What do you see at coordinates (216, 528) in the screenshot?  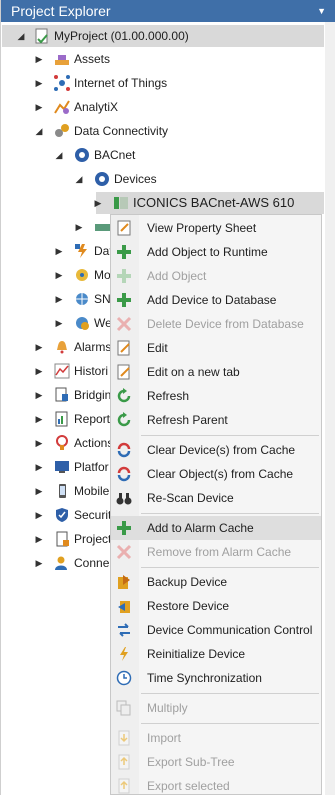 I see `menu-item-add-alarm-cache: Add to Alarm Cache` at bounding box center [216, 528].